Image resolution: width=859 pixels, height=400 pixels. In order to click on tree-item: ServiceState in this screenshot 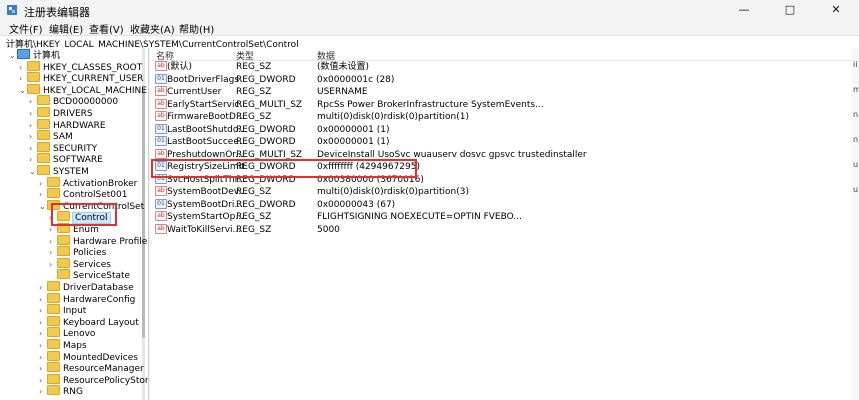, I will do `click(90, 275)`.